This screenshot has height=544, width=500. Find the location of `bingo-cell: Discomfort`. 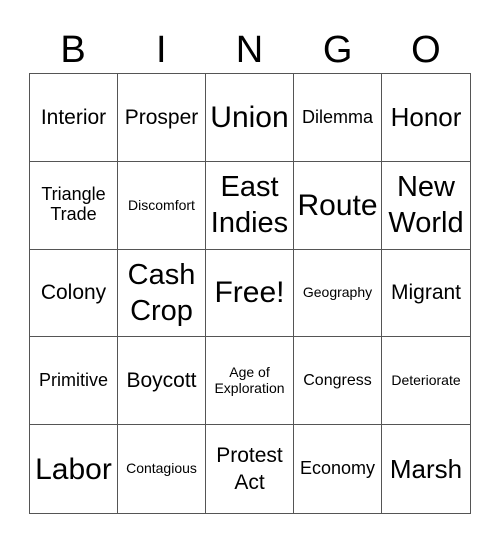

bingo-cell: Discomfort is located at coordinates (162, 205).